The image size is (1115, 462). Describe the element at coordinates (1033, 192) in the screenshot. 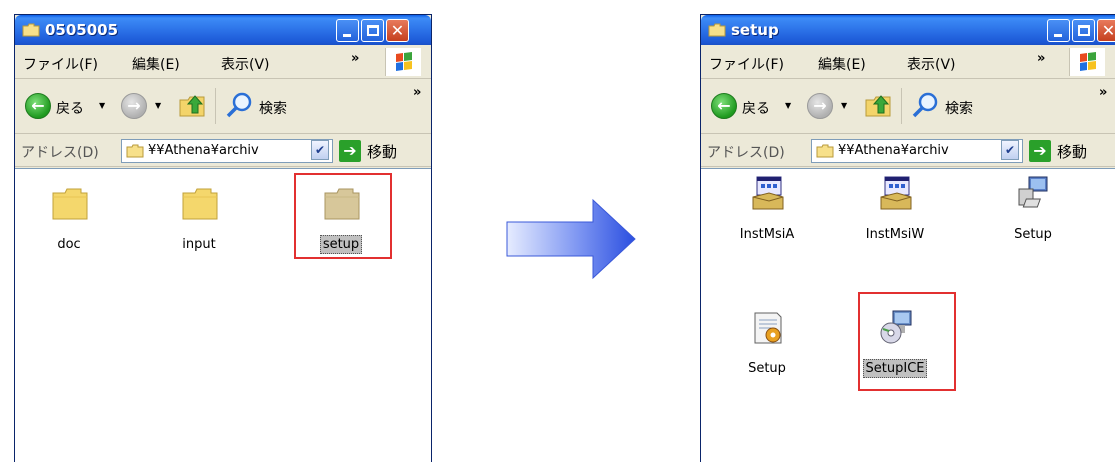

I see `setup-computer-icon` at that location.